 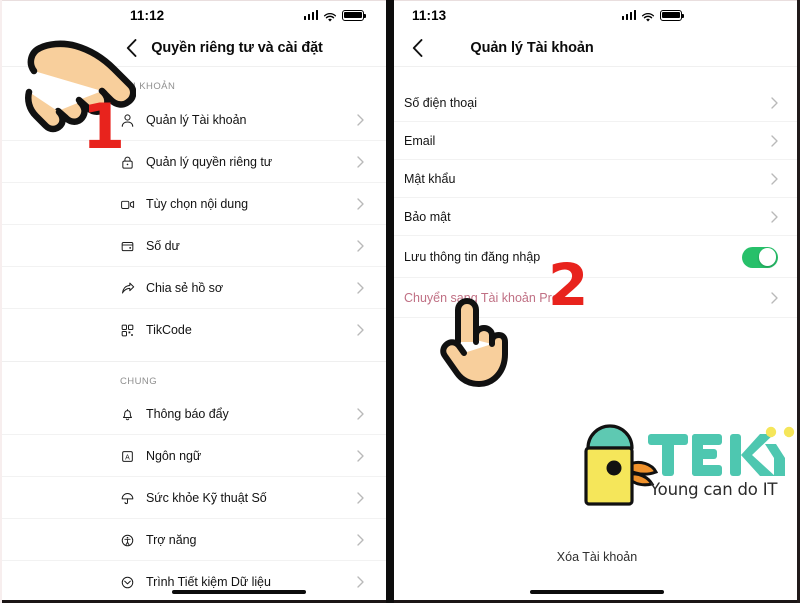 I want to click on save-login-toggle, so click(x=760, y=257).